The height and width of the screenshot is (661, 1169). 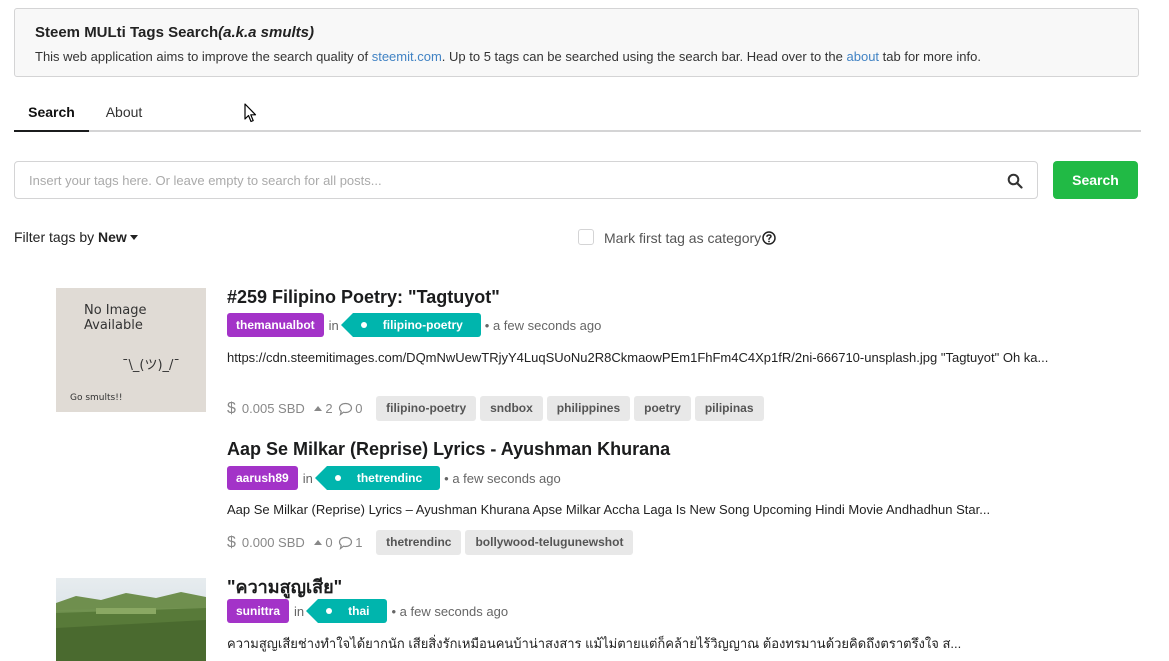 I want to click on post-tag: poetry, so click(x=662, y=408).